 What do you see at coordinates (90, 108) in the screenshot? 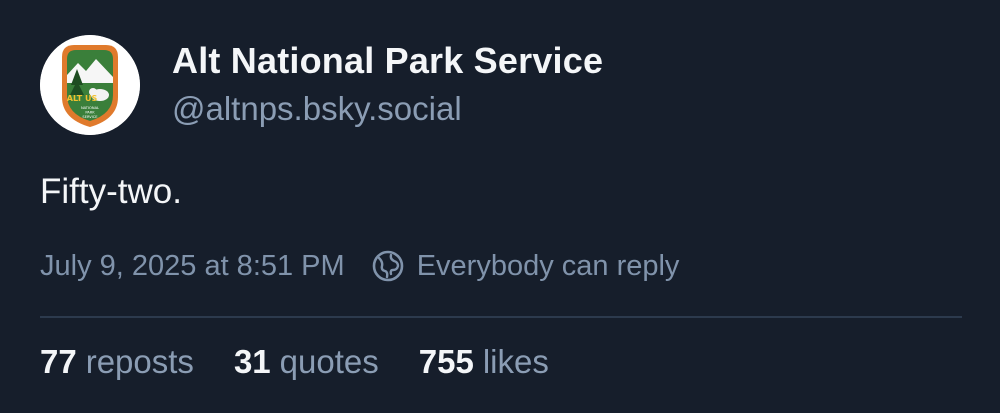
I see `svg-text: NATIONAL` at bounding box center [90, 108].